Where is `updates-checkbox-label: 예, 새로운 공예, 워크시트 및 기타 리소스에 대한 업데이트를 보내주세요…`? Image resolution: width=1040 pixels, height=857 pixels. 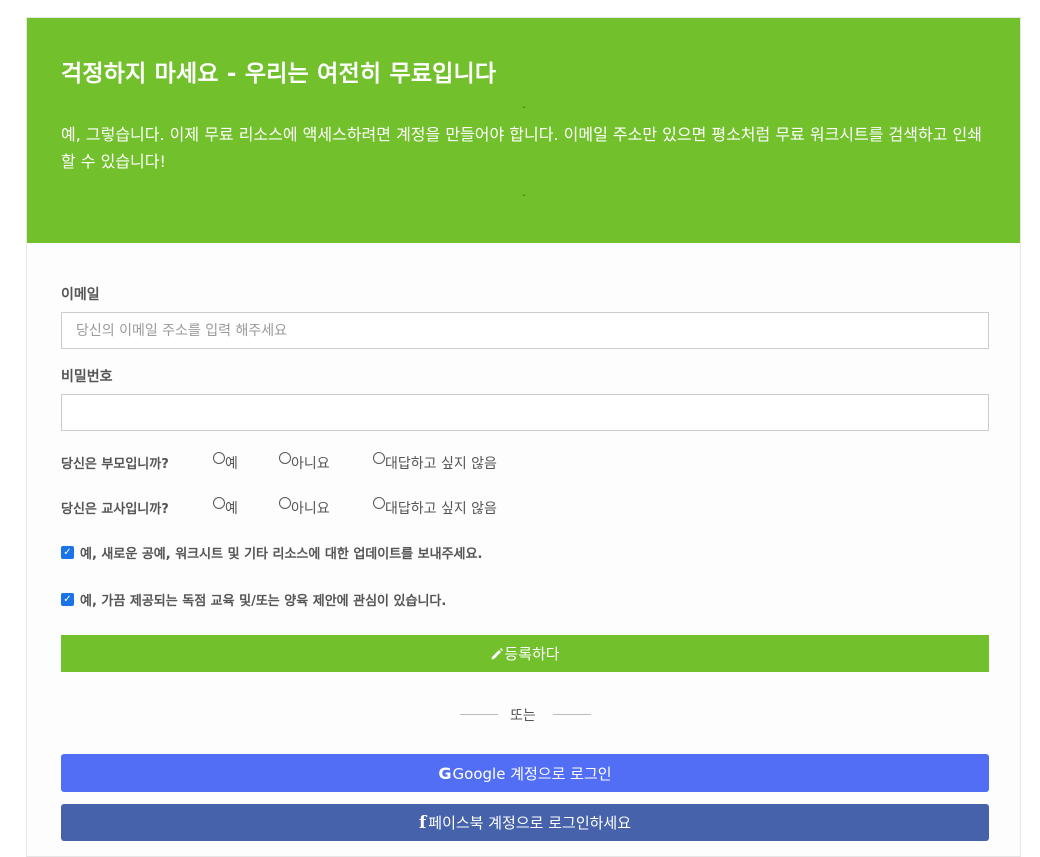 updates-checkbox-label: 예, 새로운 공예, 워크시트 및 기타 리소스에 대한 업데이트를 보내주세요… is located at coordinates (281, 554).